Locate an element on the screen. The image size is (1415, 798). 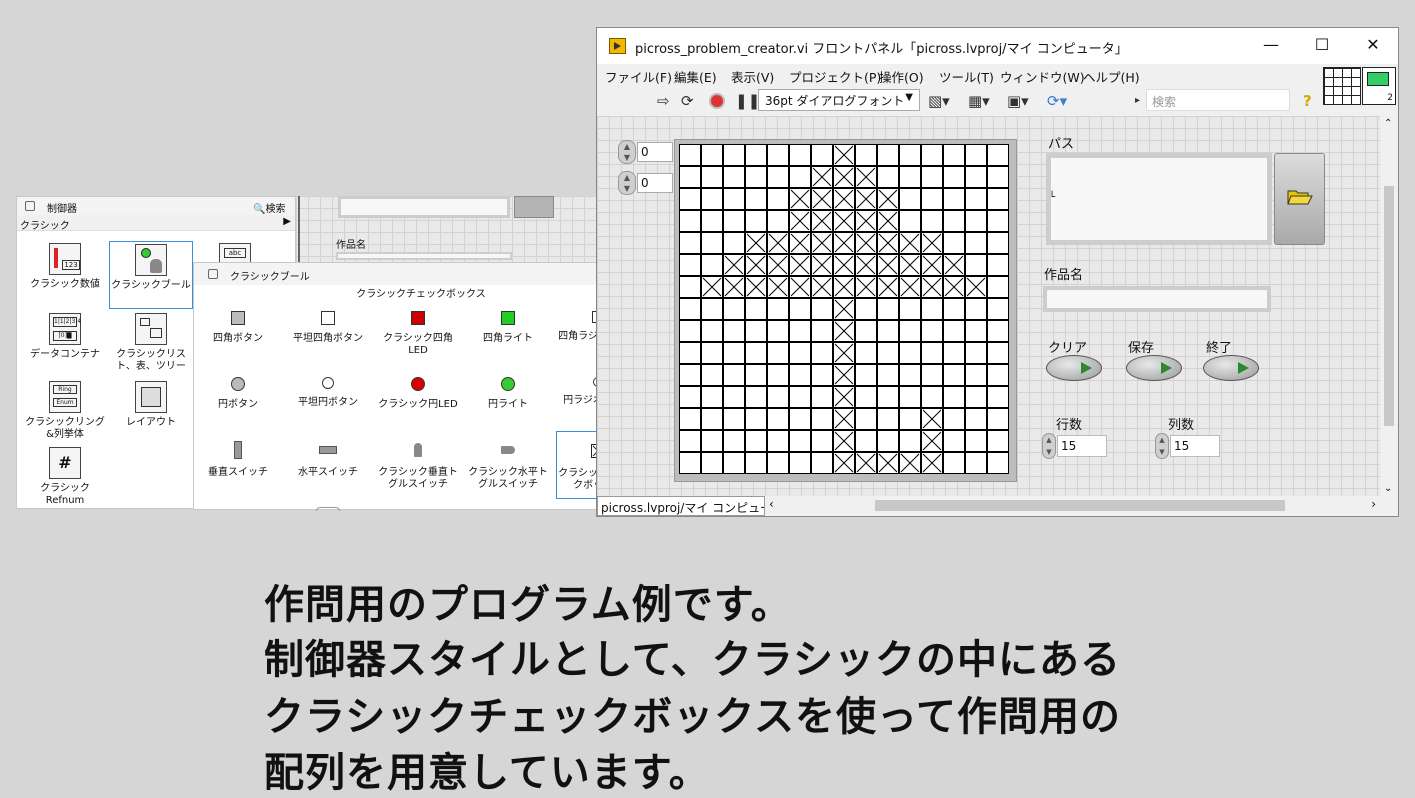
menu-tools: ツール(T) is located at coordinates (966, 76).